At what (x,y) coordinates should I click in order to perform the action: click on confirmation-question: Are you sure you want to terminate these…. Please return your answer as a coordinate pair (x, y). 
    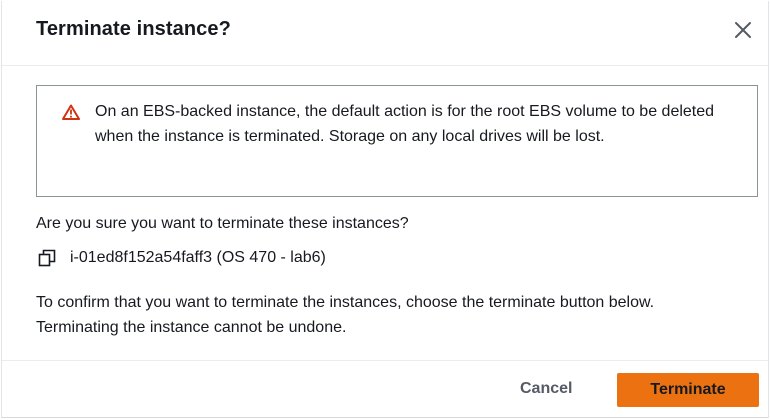
    Looking at the image, I should click on (222, 223).